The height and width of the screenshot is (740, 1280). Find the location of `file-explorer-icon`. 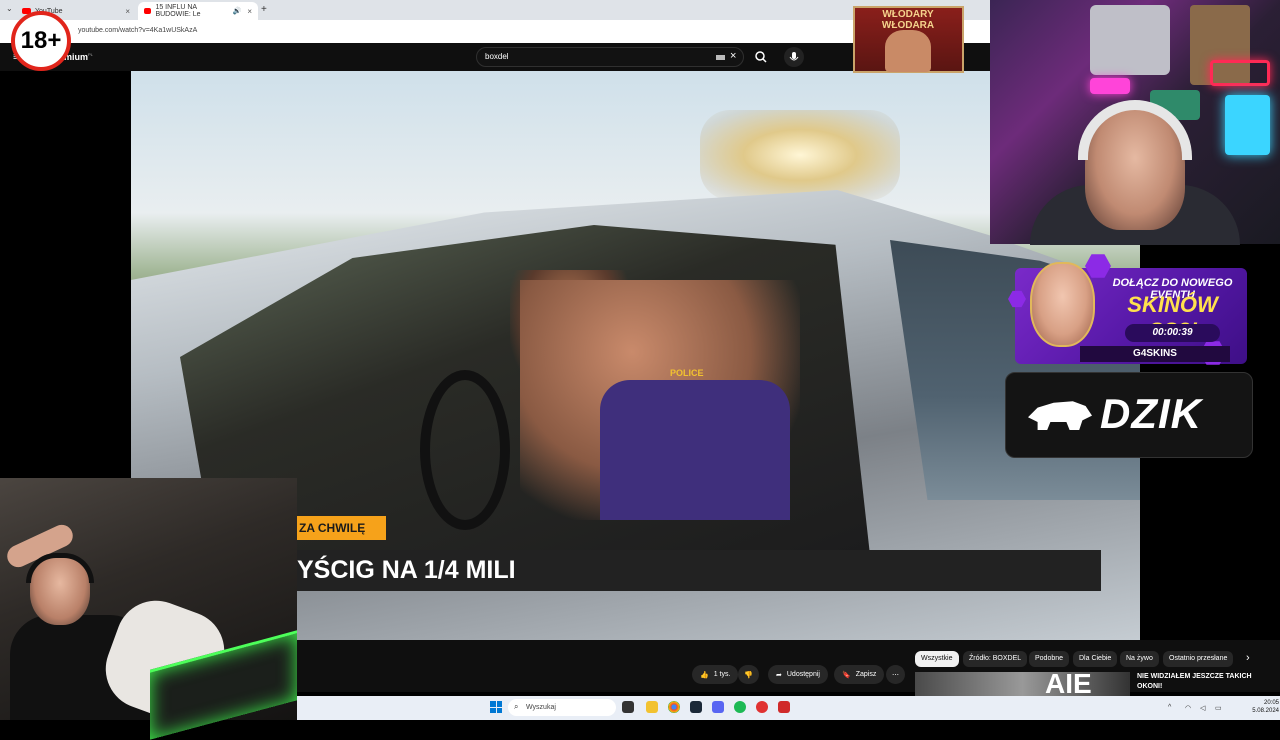

file-explorer-icon is located at coordinates (652, 707).